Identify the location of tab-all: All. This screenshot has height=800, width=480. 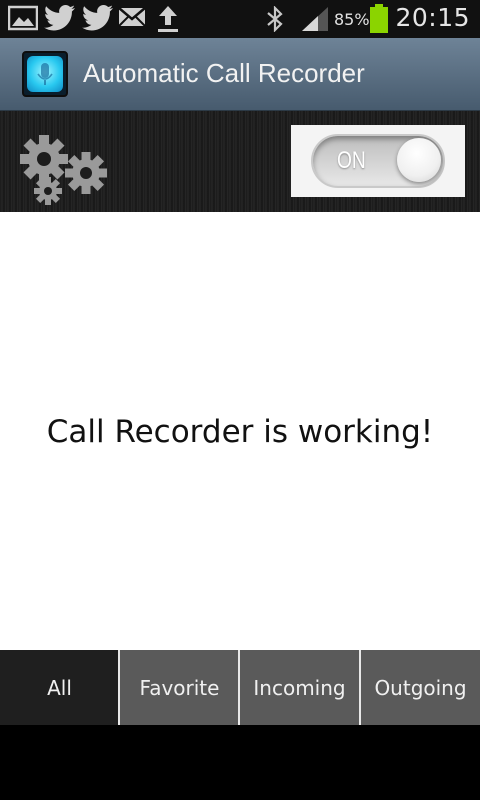
(59, 687).